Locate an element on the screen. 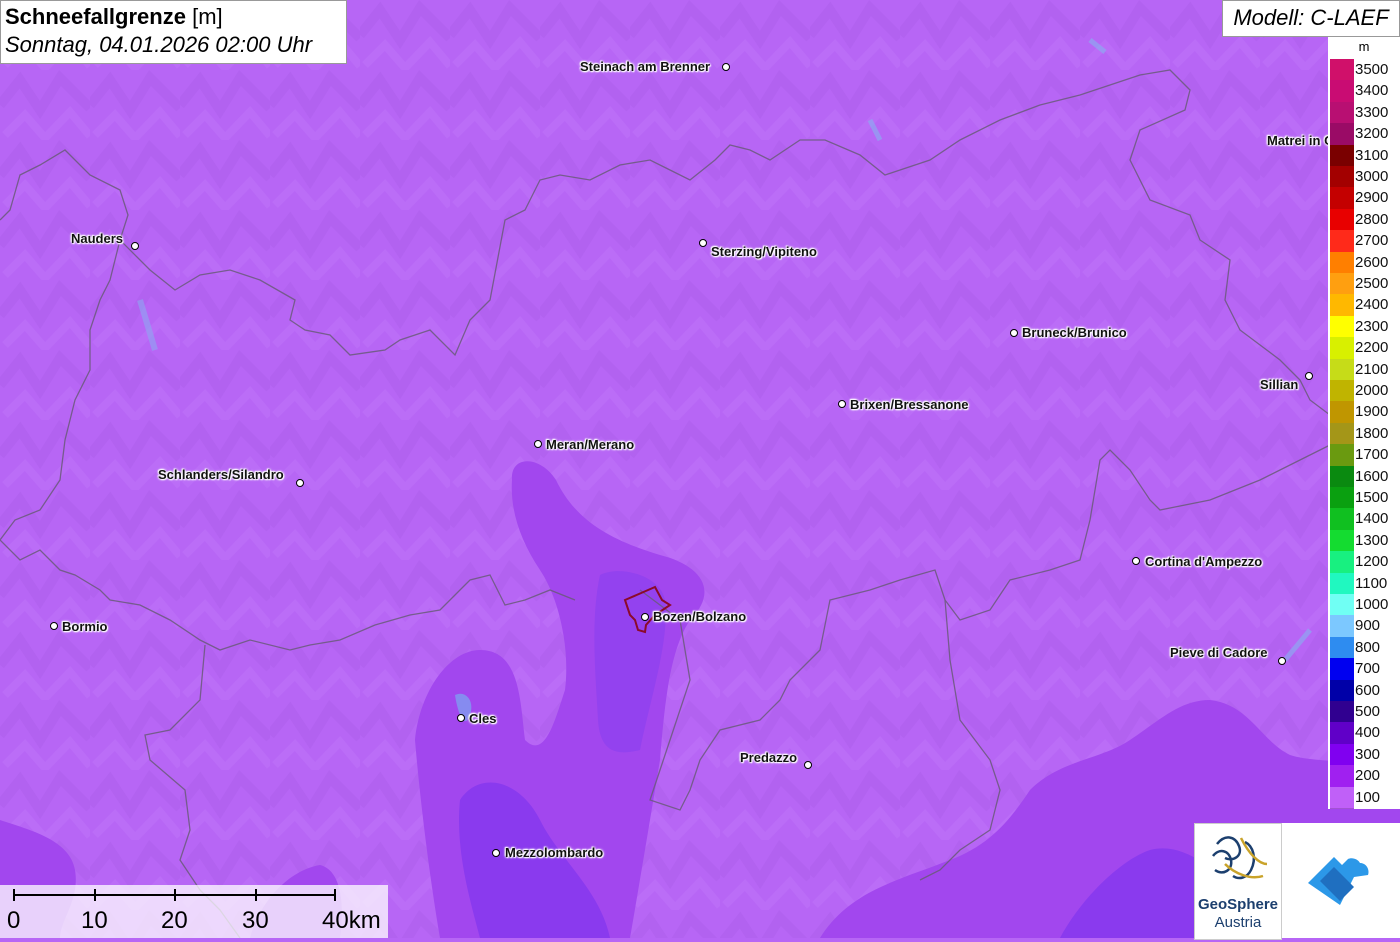 This screenshot has width=1400, height=942. city-label: Cortina d'Ampezzo is located at coordinates (1204, 561).